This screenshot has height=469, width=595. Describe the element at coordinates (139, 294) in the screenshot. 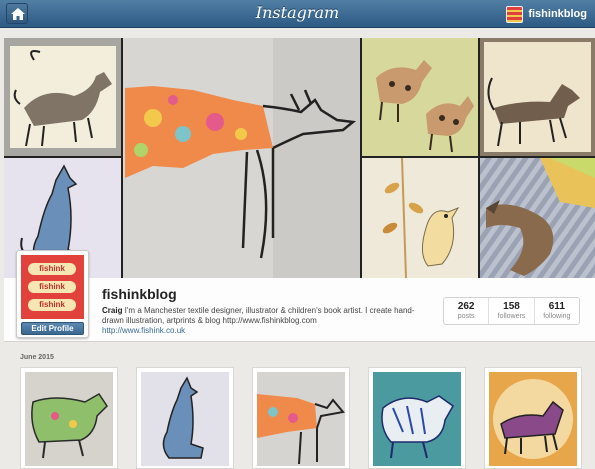

I see `profile-username: fishinkblog` at that location.